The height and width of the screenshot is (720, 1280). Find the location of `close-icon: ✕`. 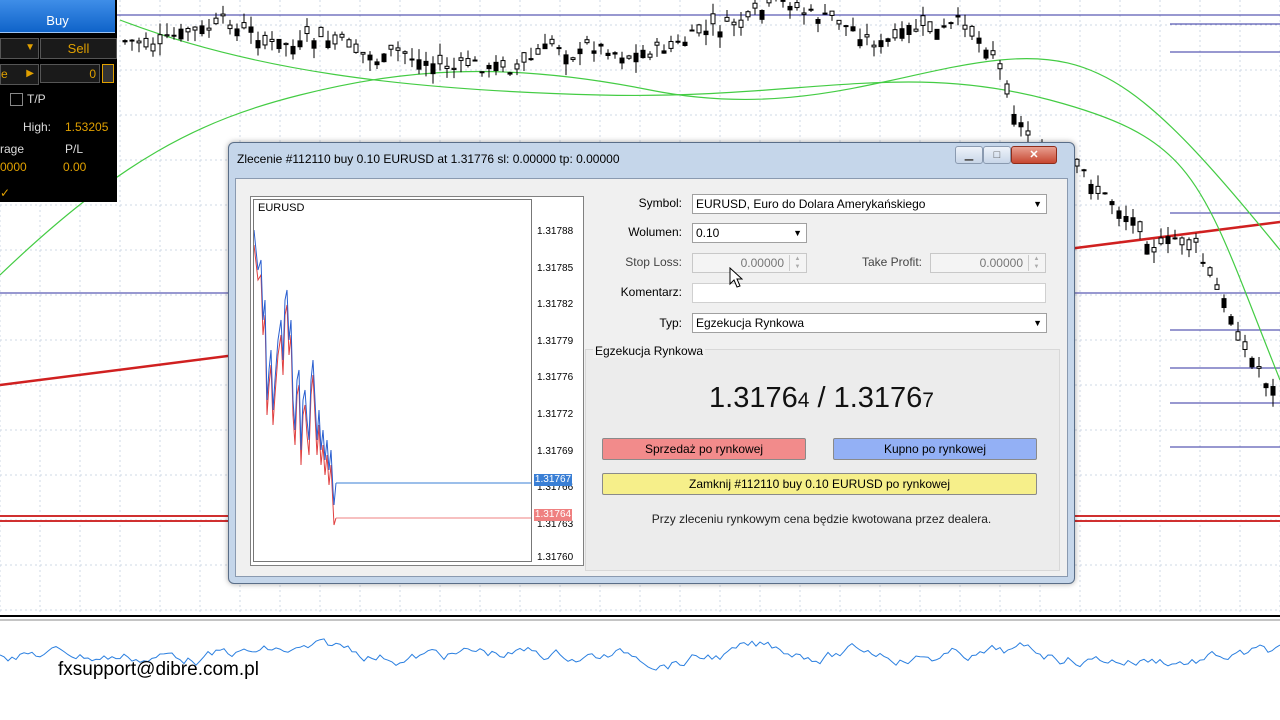

close-icon: ✕ is located at coordinates (1034, 155).